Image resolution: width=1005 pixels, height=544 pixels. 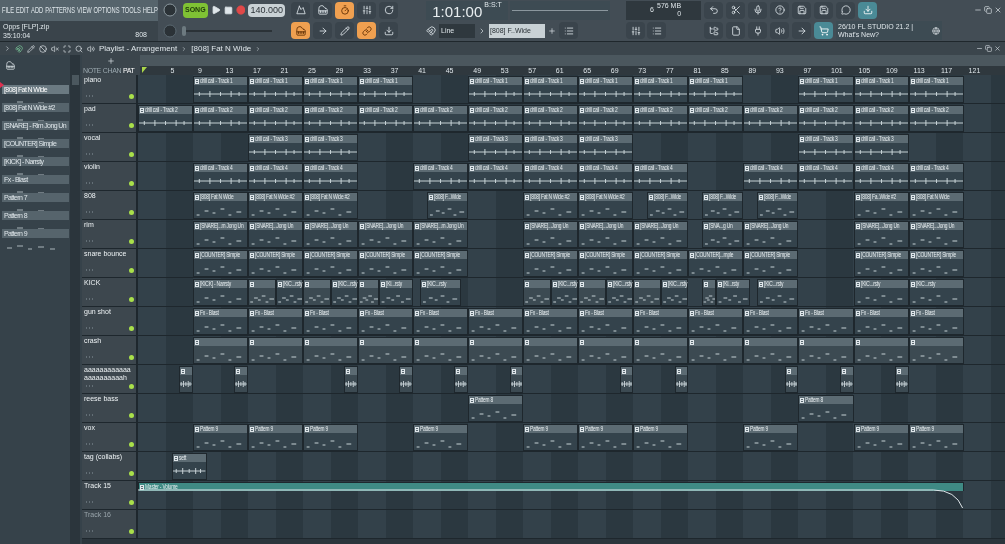 What do you see at coordinates (322, 10) in the screenshot?
I see `wait-button` at bounding box center [322, 10].